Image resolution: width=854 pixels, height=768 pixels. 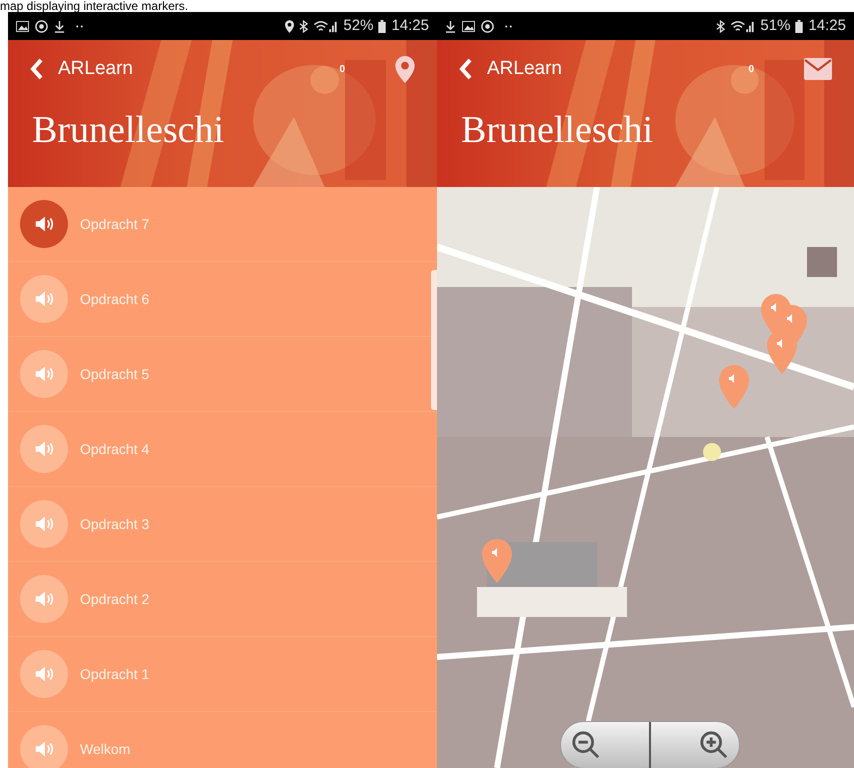 What do you see at coordinates (105, 749) in the screenshot?
I see `item-label: Welkom` at bounding box center [105, 749].